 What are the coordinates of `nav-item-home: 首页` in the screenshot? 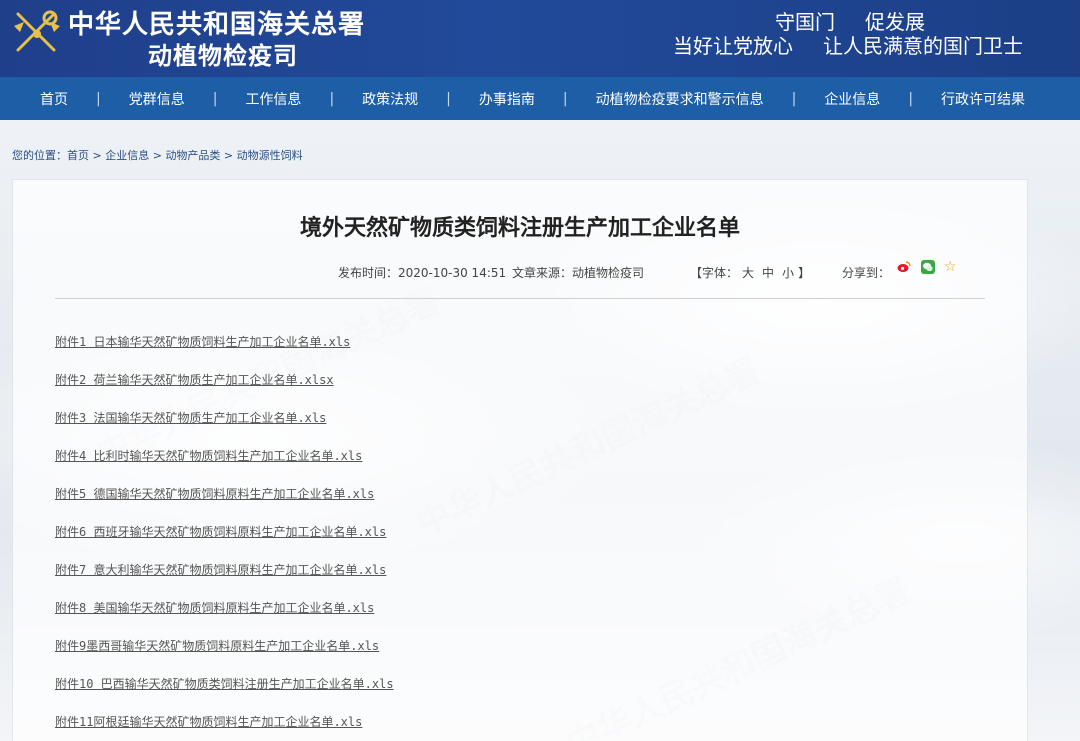 It's located at (54, 99).